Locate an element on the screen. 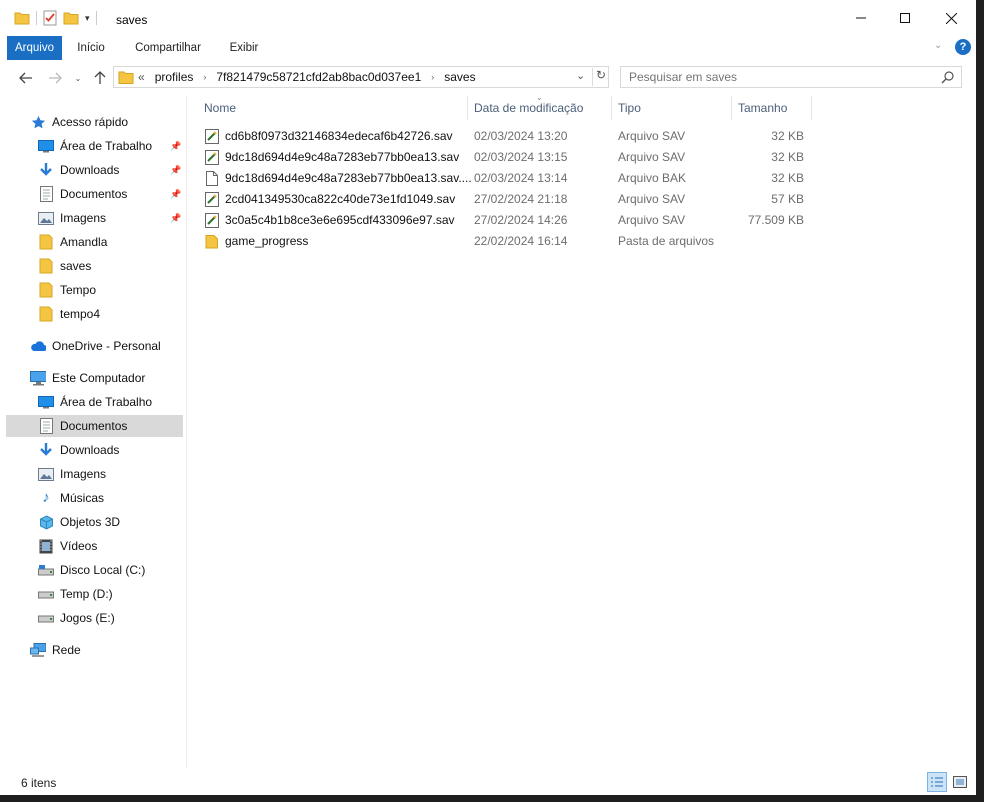 This screenshot has height=802, width=984. column-header-type: Tipo is located at coordinates (629, 108).